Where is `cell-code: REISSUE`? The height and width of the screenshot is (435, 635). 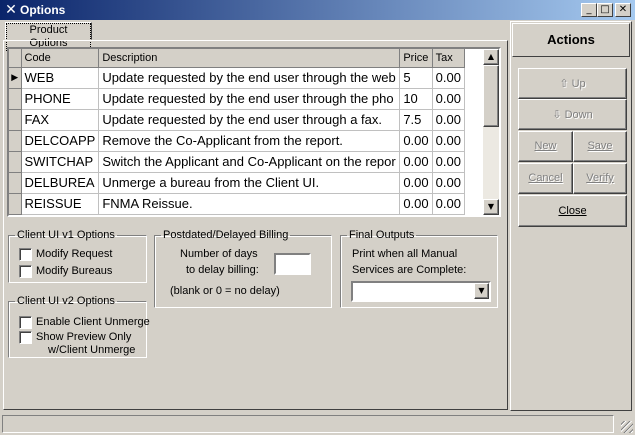
cell-code: REISSUE is located at coordinates (60, 204).